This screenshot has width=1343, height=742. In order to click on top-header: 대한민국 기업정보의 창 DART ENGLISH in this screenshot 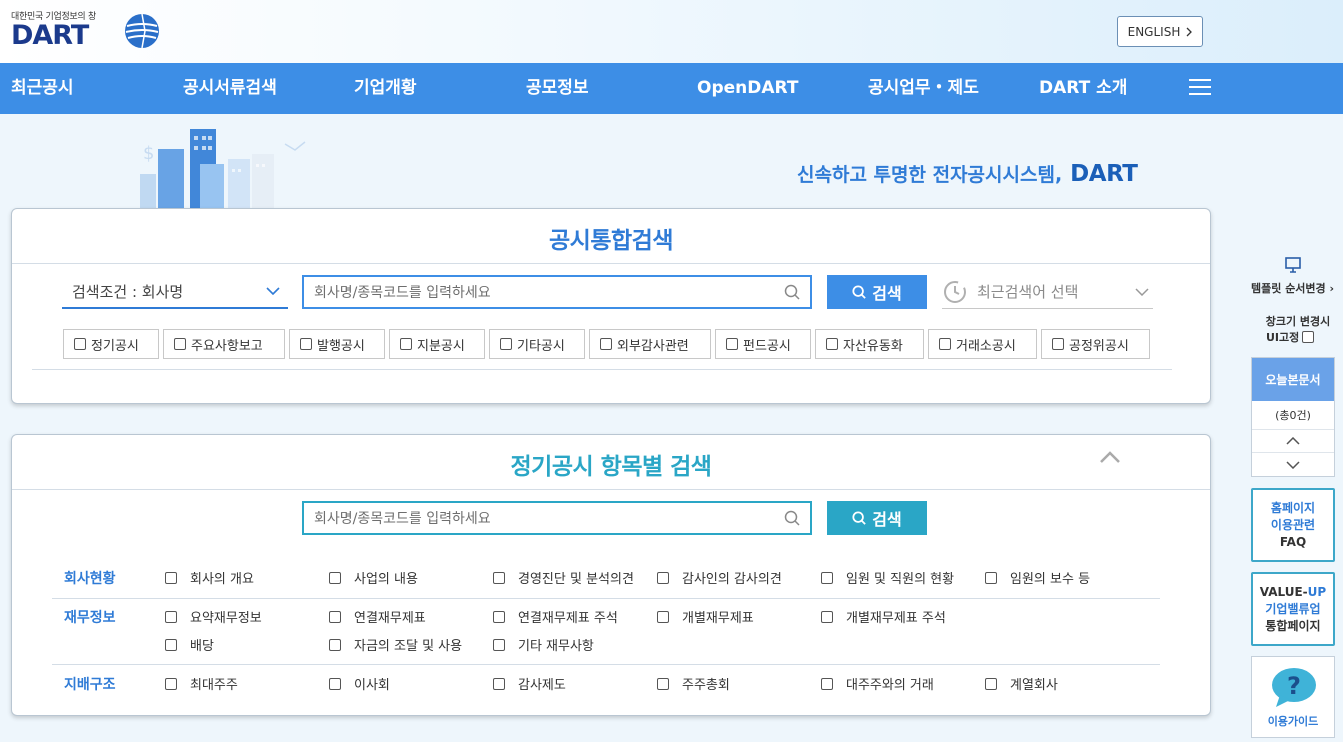, I will do `click(671, 31)`.